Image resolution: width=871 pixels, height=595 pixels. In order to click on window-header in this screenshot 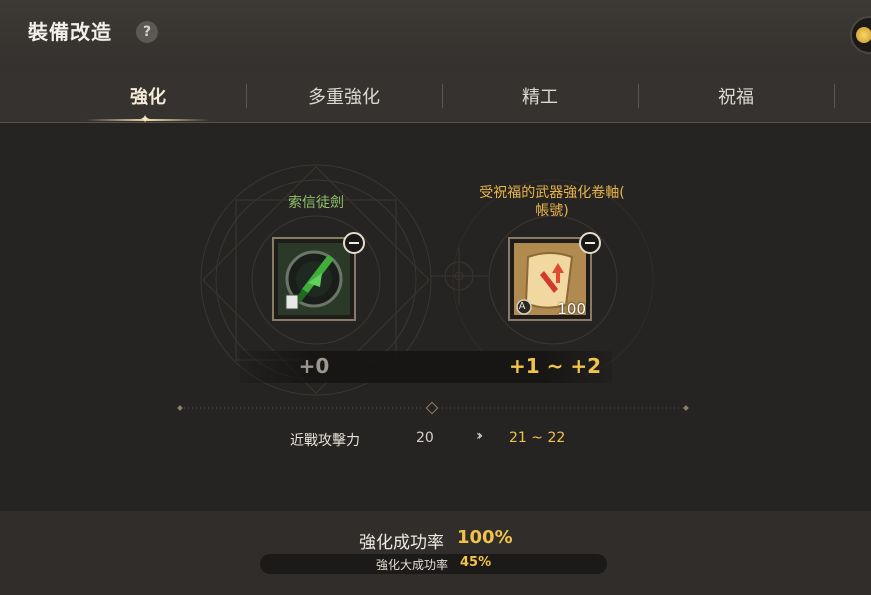, I will do `click(435, 35)`.